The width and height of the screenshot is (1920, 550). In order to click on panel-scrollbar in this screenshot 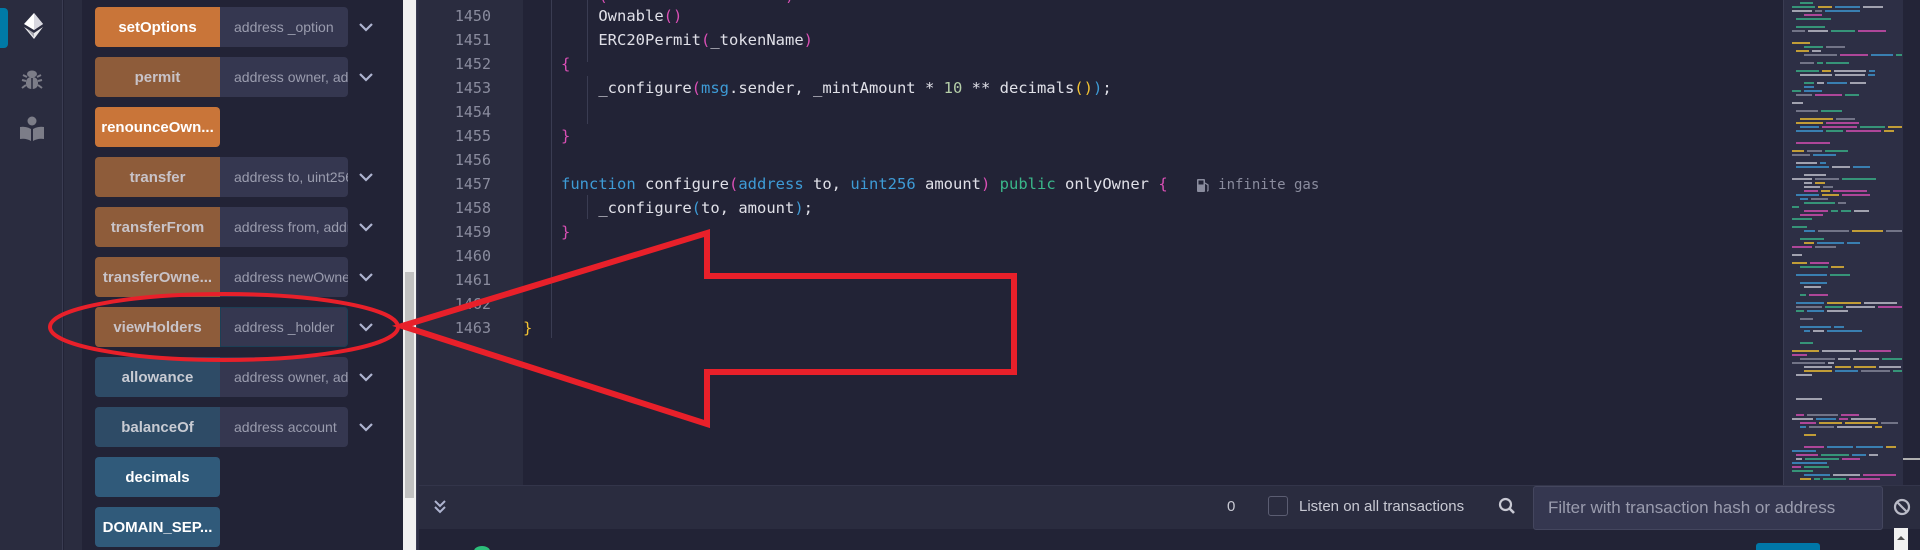, I will do `click(409, 275)`.